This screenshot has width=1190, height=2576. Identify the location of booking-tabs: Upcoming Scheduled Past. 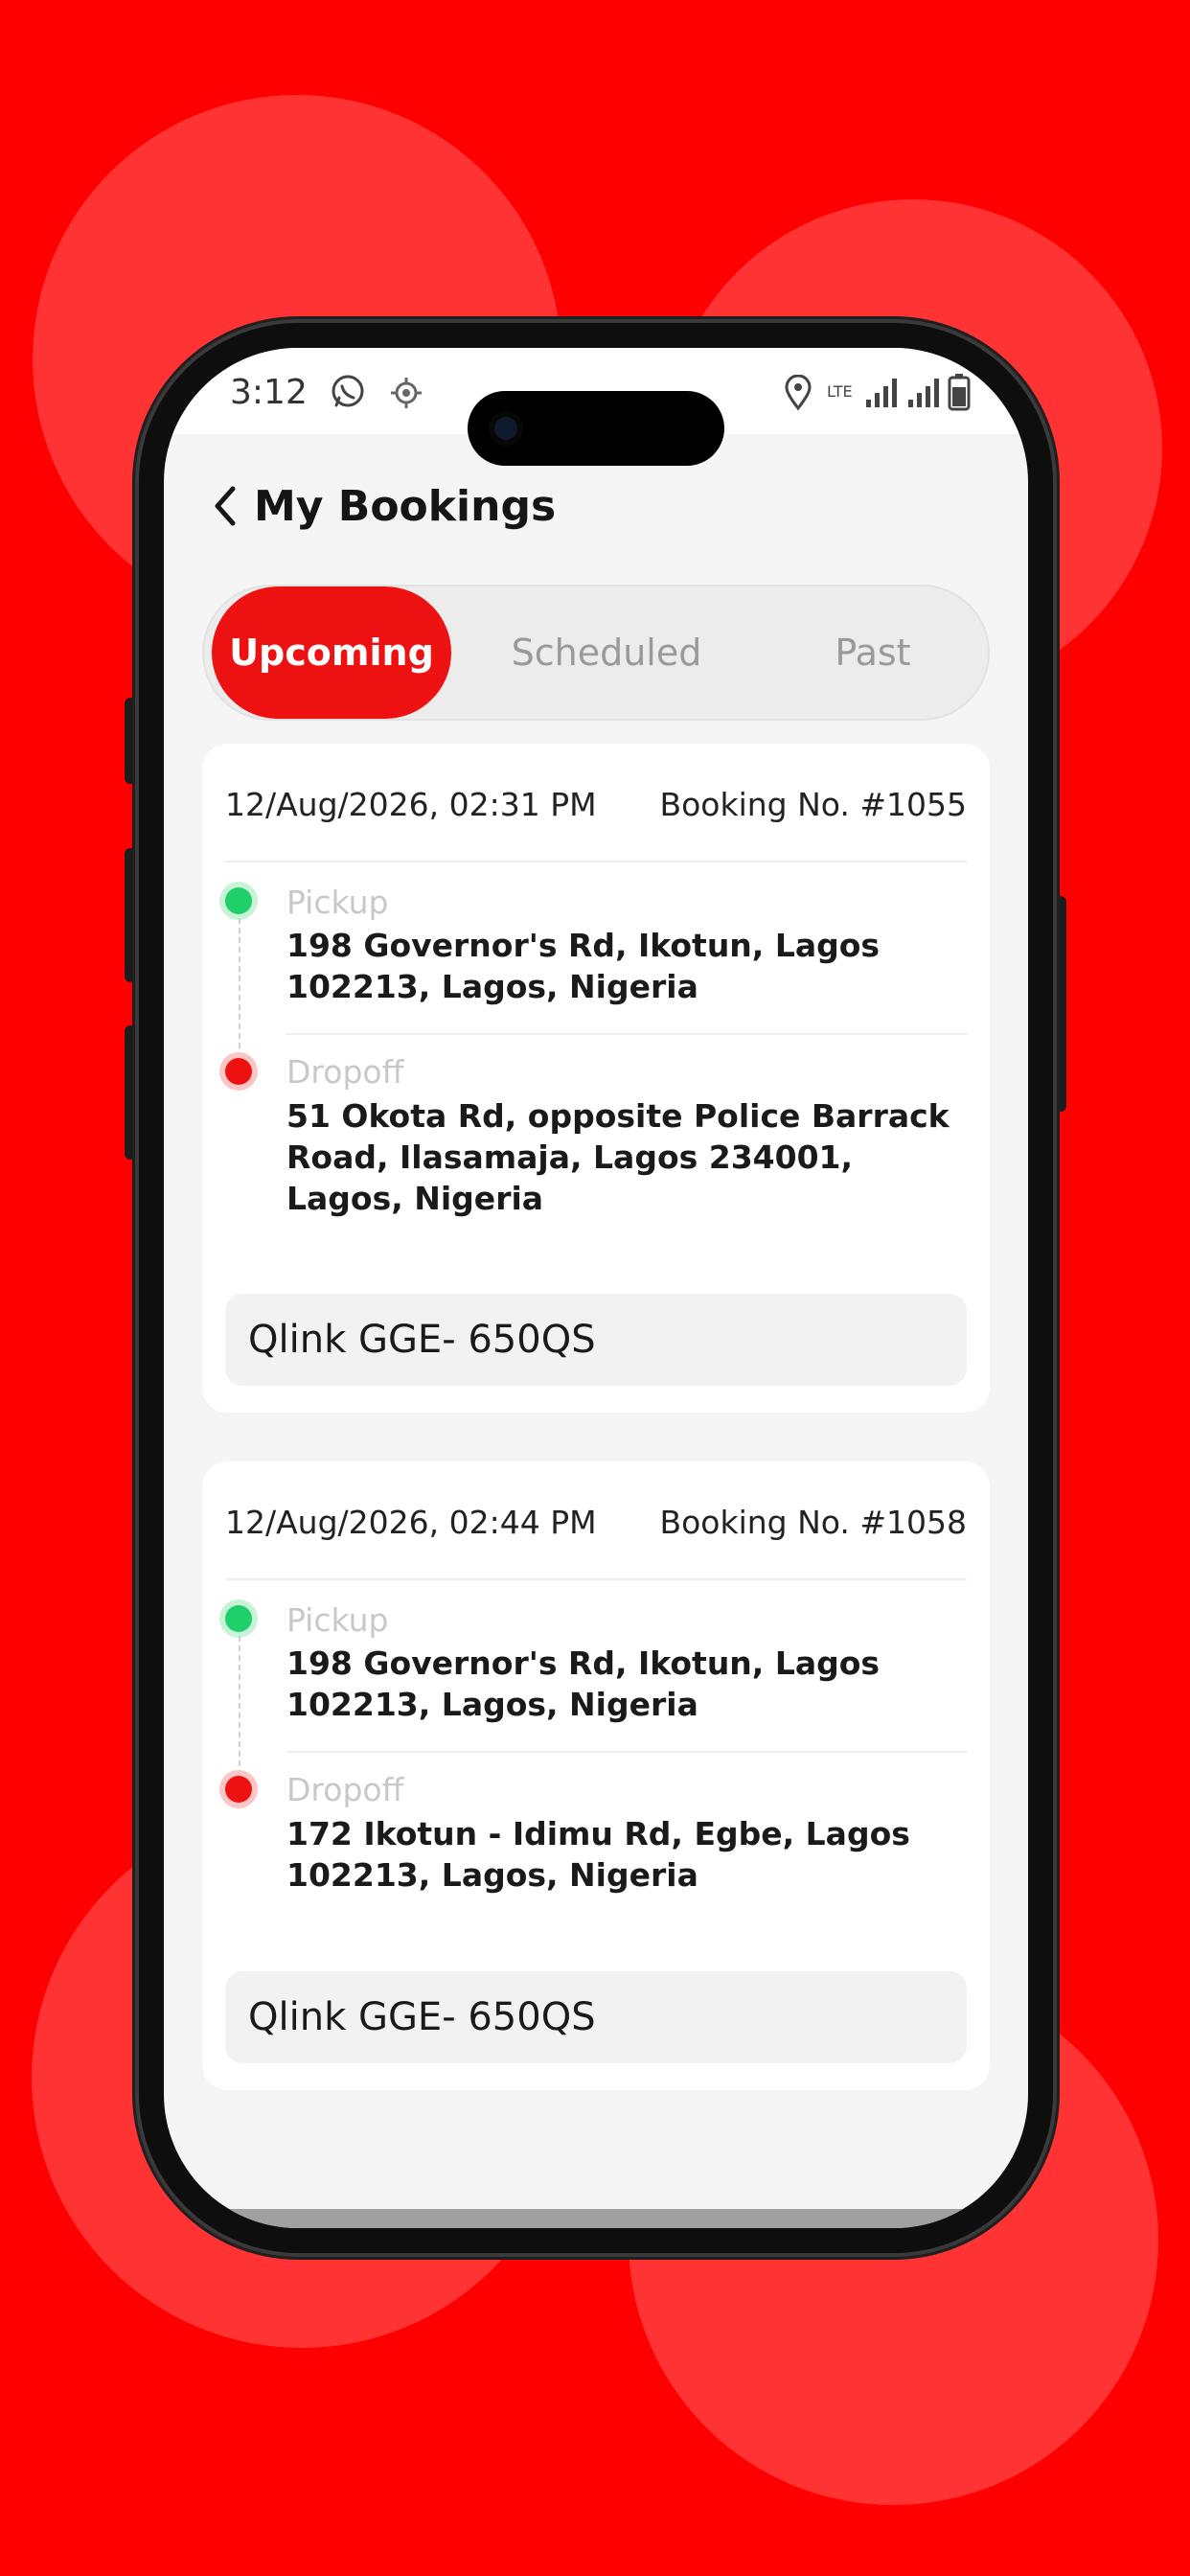
(596, 653).